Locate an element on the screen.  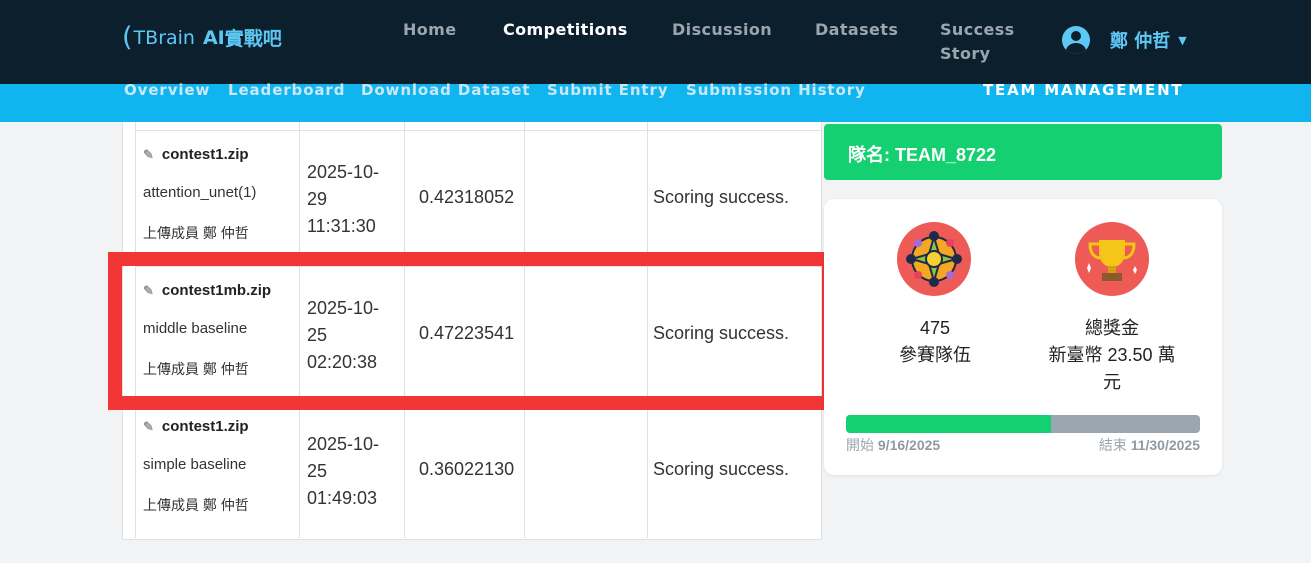
subnav-leaderboard: Leaderboard is located at coordinates (286, 90).